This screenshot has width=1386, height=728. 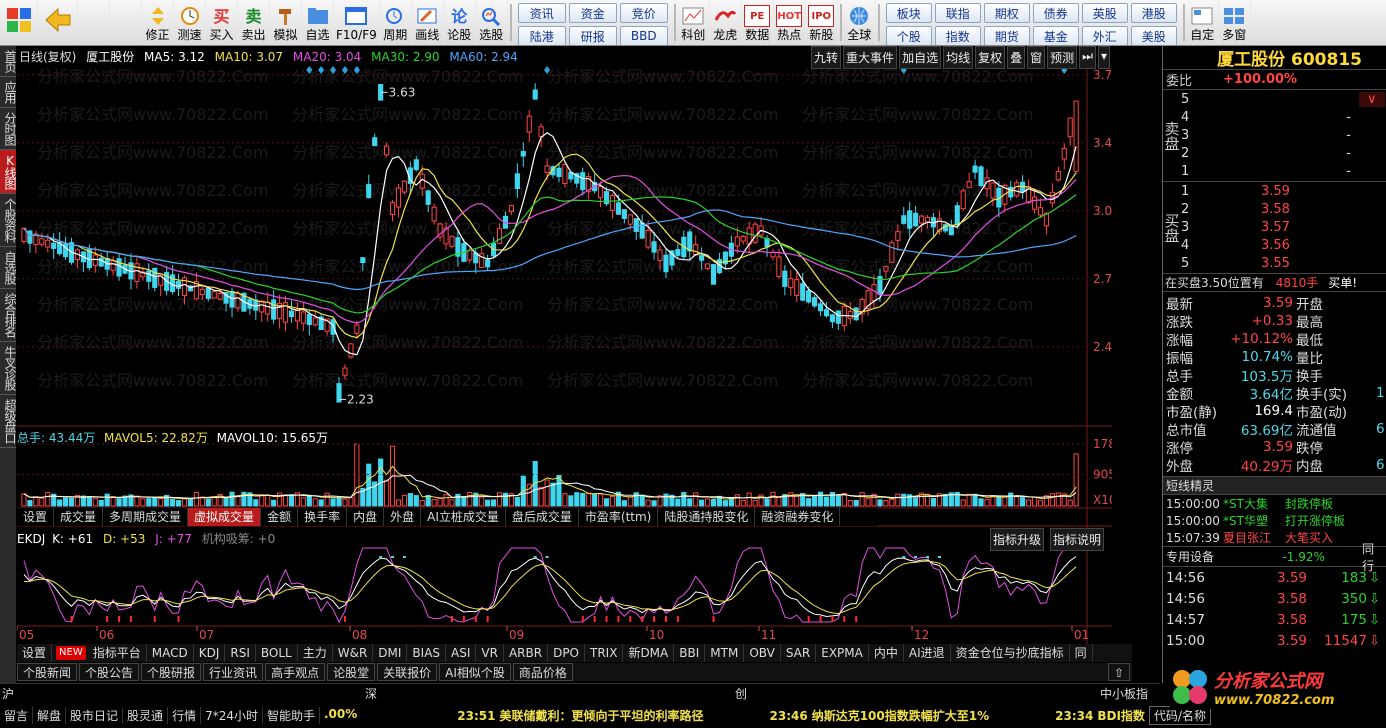 I want to click on toolbar-custom-button: 自定, so click(x=1203, y=22).